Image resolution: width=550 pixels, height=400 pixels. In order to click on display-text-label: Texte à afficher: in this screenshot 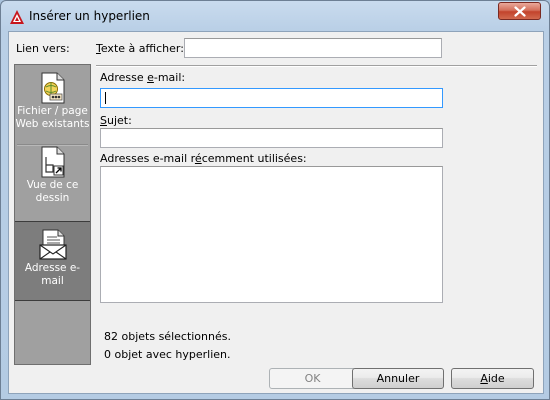, I will do `click(140, 48)`.